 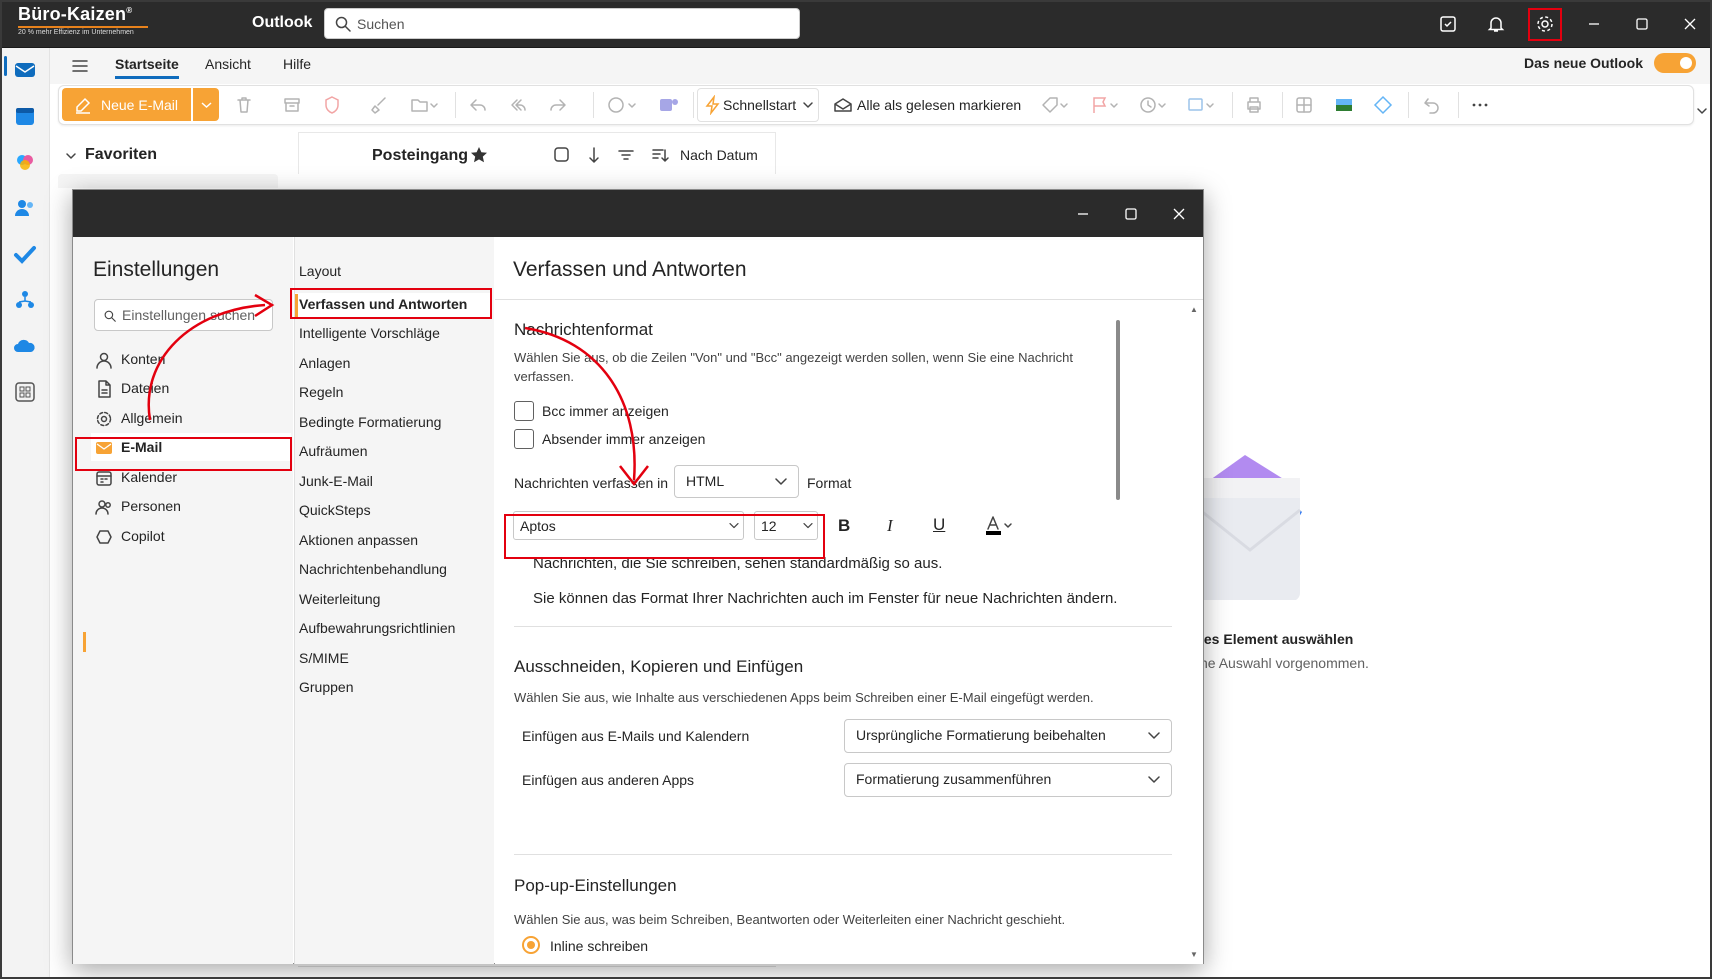 I want to click on annotation-arrows, so click(x=398, y=390).